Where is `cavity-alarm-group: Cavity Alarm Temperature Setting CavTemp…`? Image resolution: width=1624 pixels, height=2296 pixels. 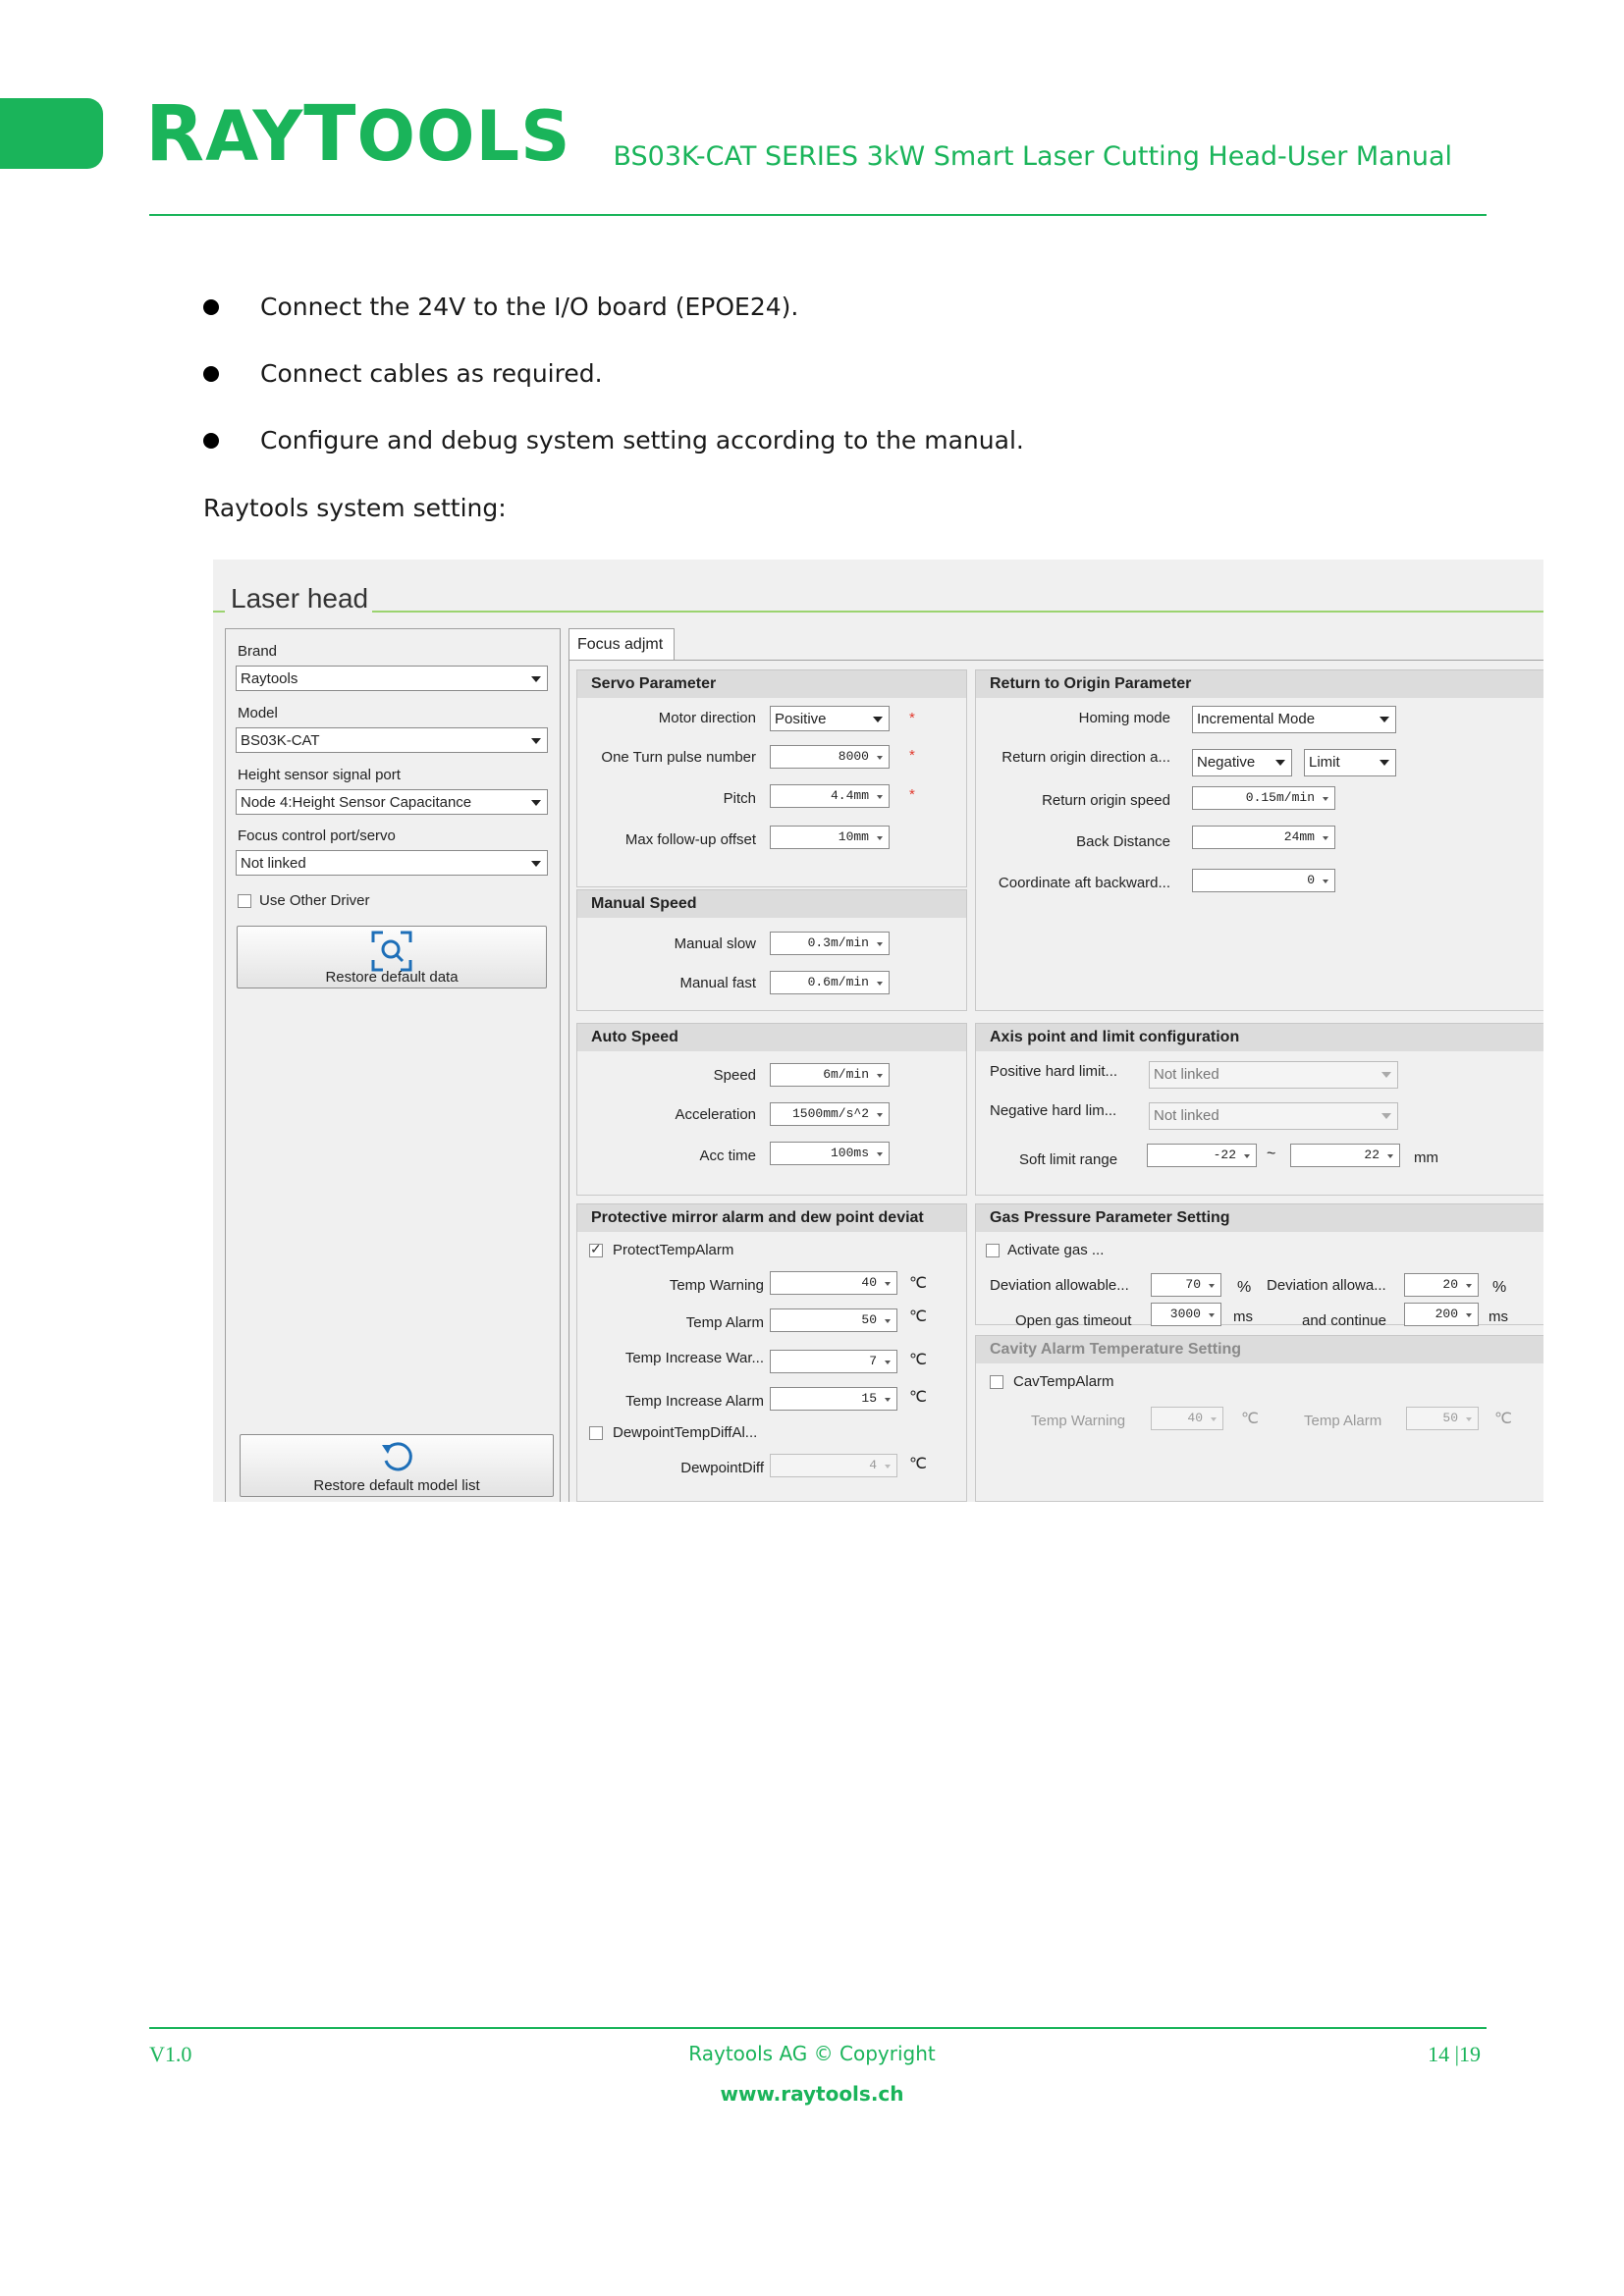
cavity-alarm-group: Cavity Alarm Temperature Setting CavTemp… is located at coordinates (1259, 1418).